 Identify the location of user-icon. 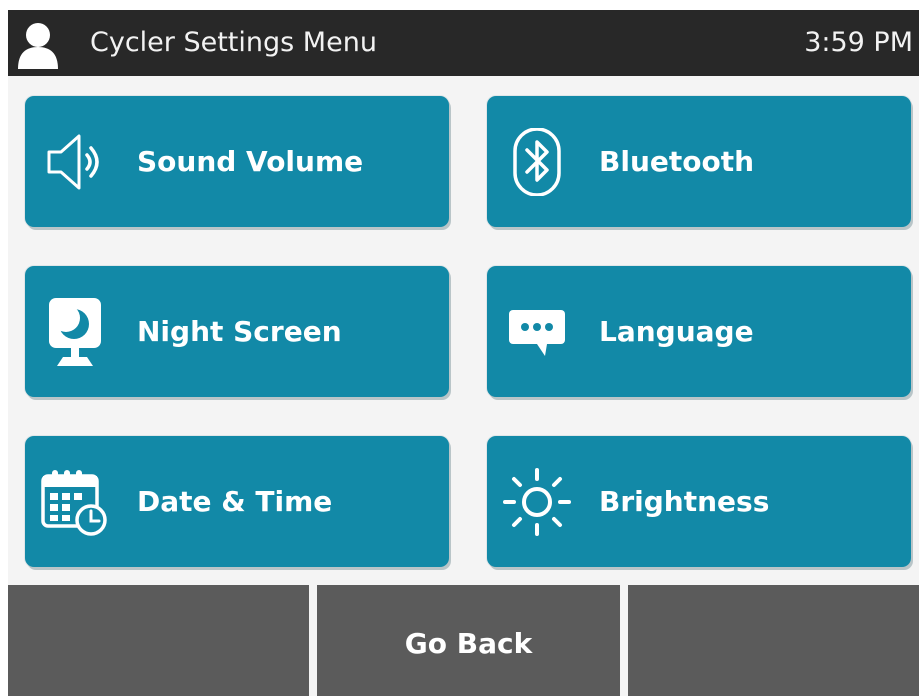
(38, 46).